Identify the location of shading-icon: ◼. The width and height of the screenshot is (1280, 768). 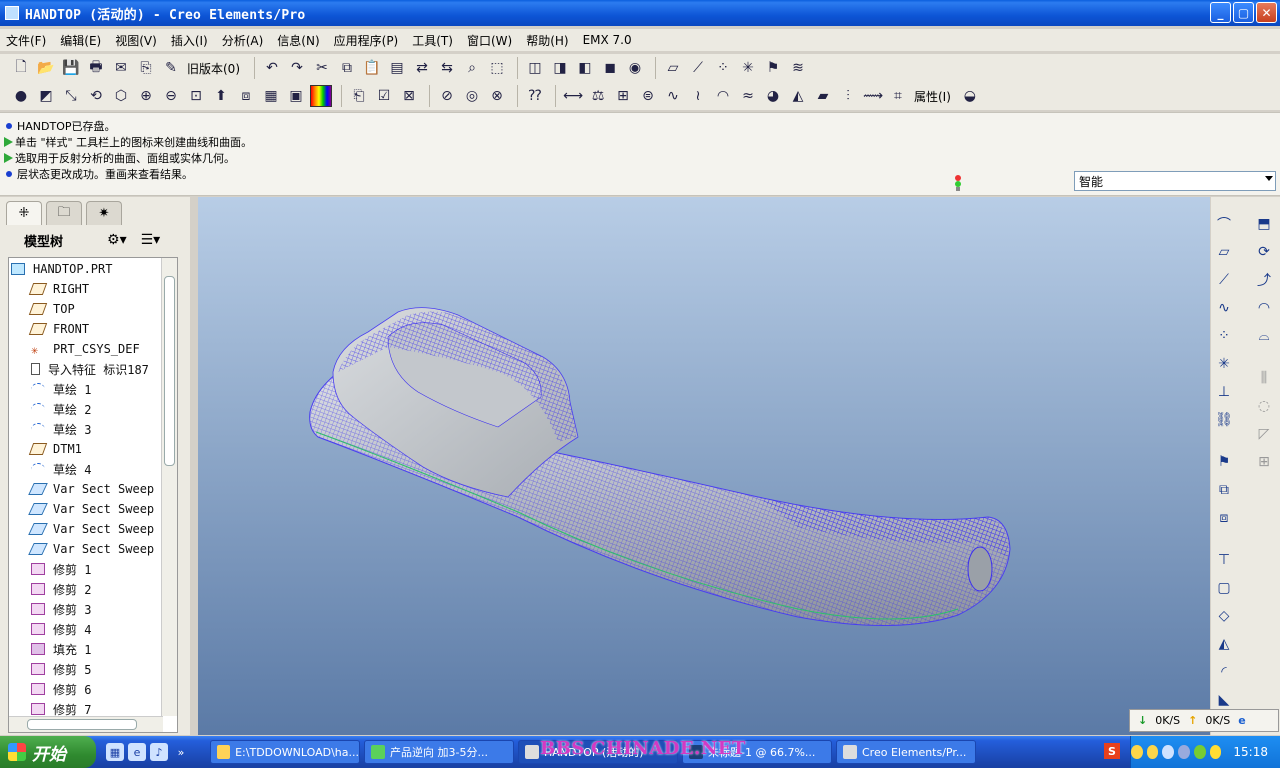
(610, 68).